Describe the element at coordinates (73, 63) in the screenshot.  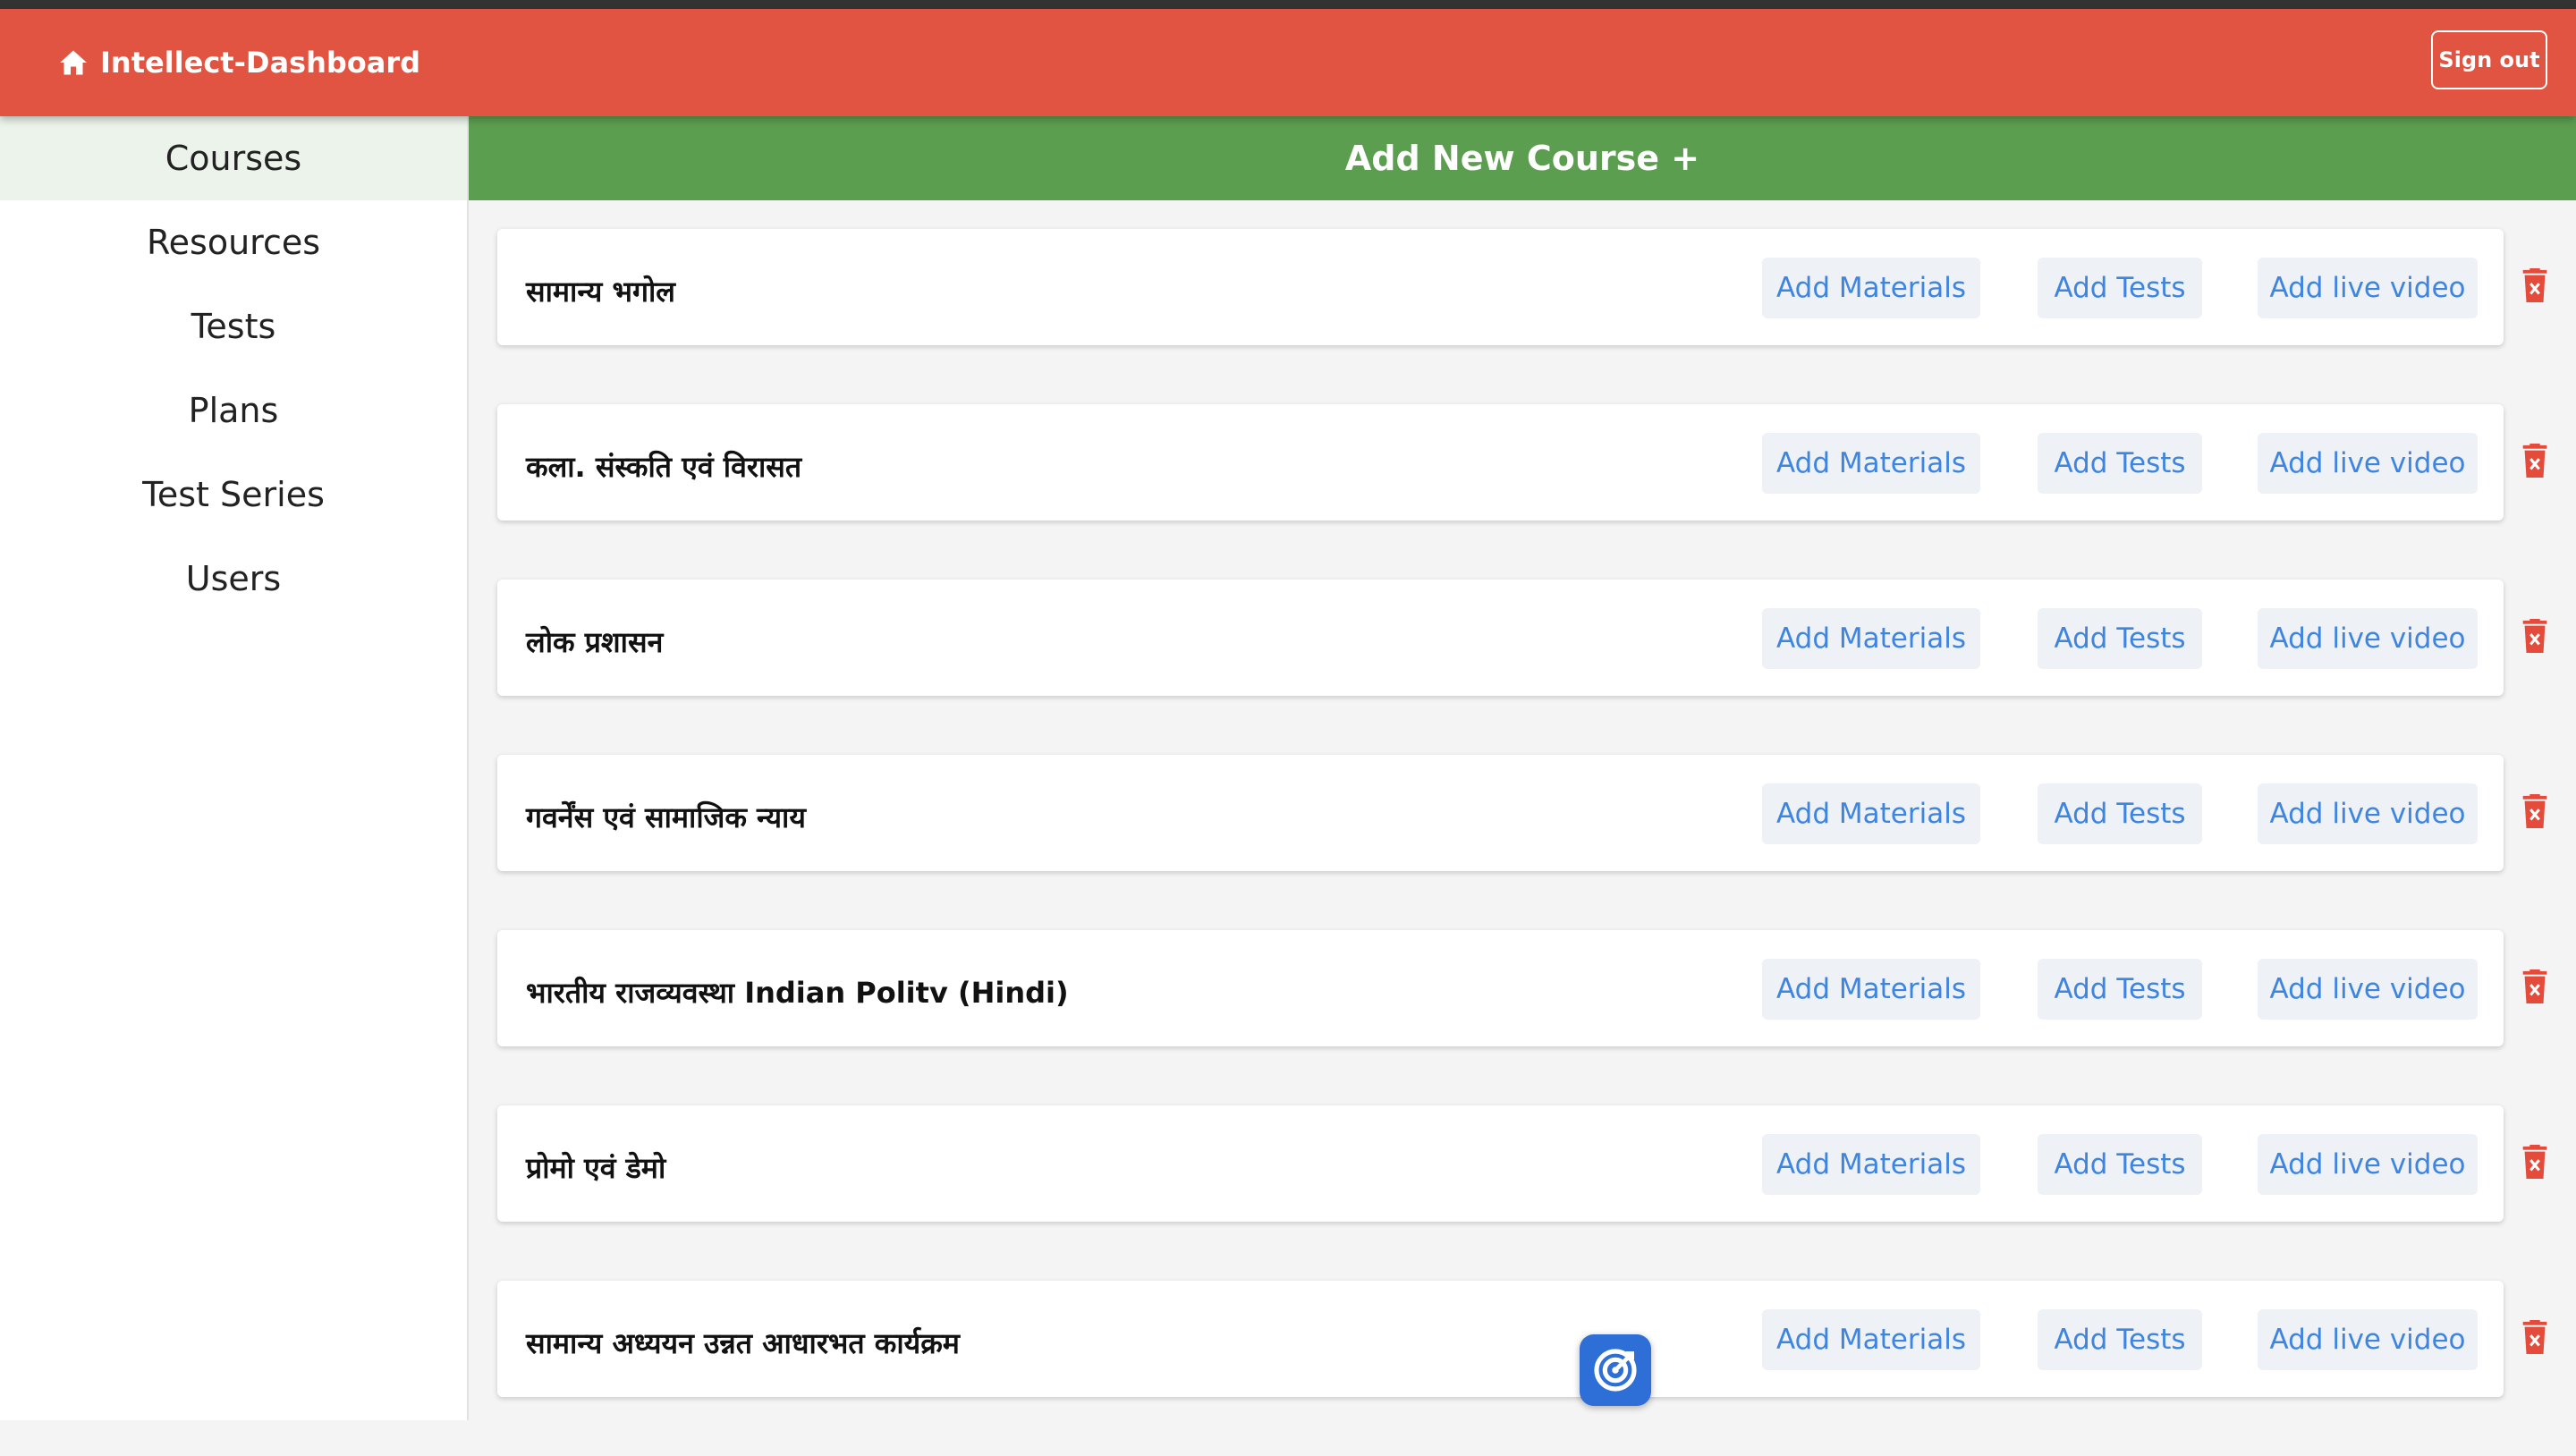
I see `home-icon` at that location.